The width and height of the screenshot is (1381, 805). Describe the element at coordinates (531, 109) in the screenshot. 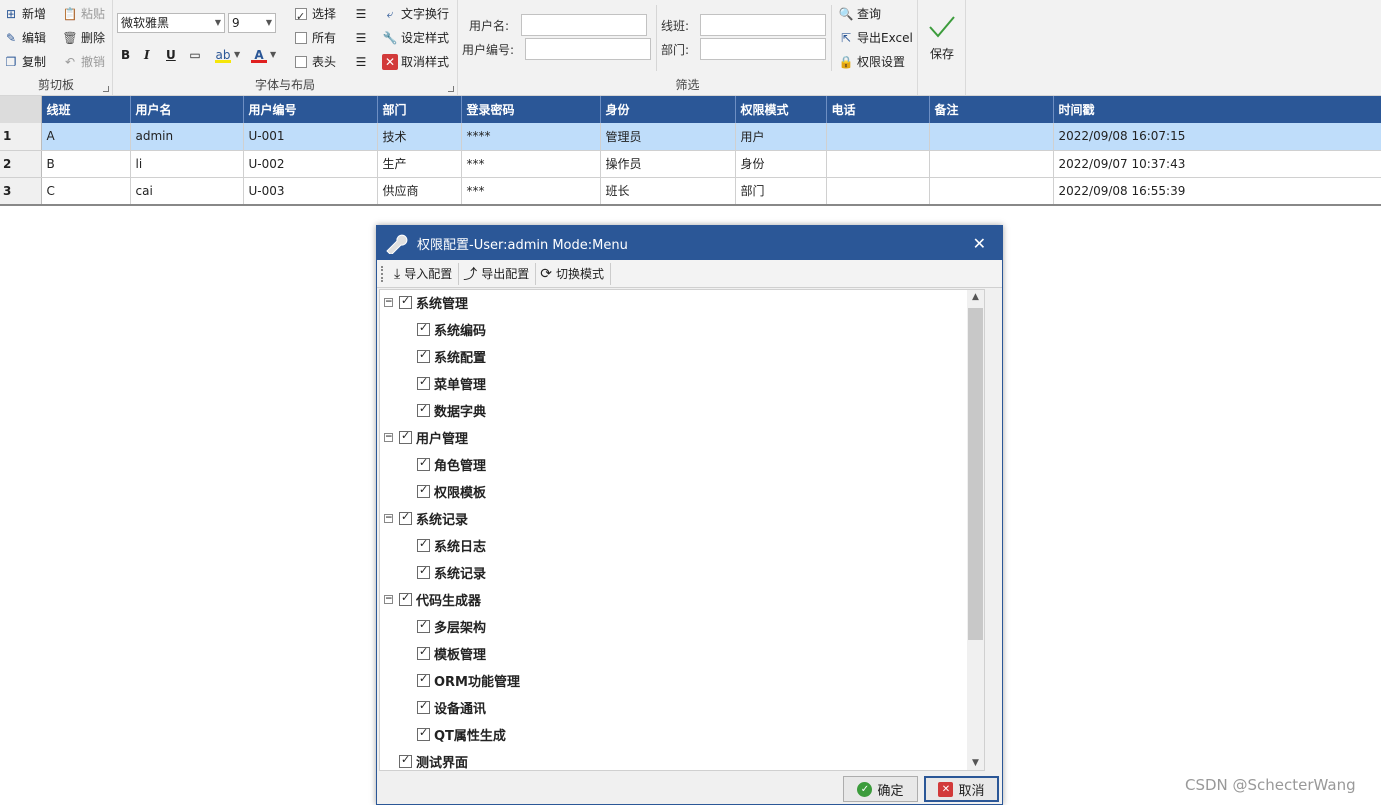

I see `column-header: 登录密码` at that location.